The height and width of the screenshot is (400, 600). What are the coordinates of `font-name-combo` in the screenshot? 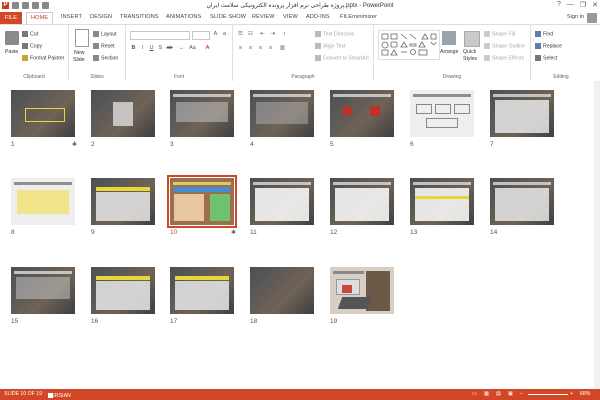 It's located at (160, 35).